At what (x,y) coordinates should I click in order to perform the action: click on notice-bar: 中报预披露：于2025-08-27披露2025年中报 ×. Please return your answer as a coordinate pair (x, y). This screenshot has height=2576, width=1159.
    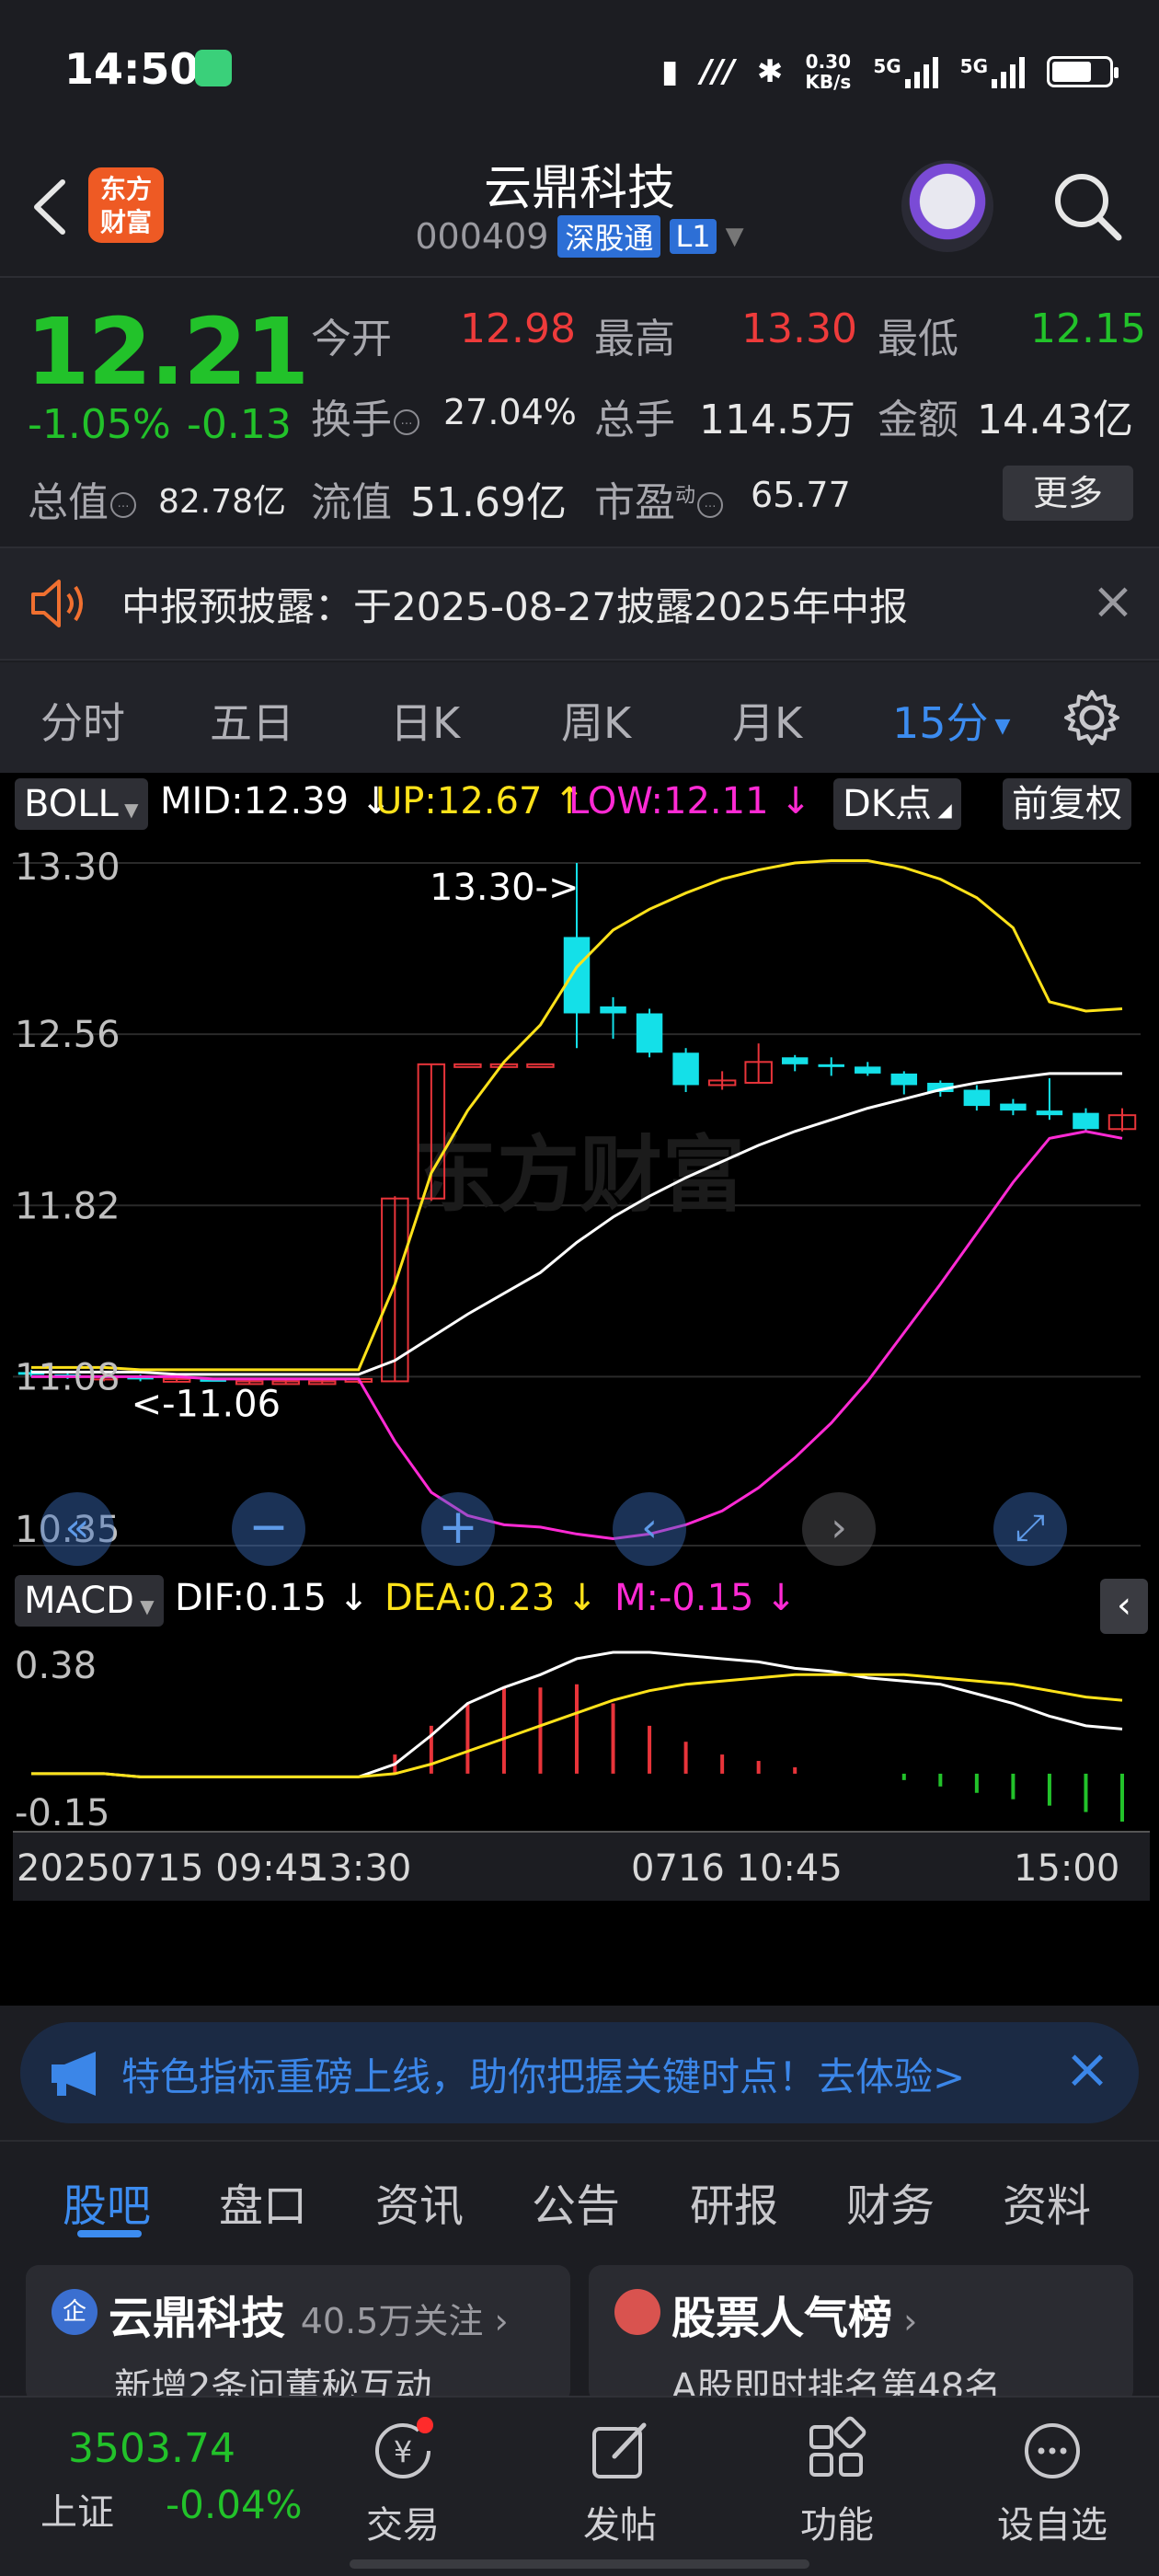
    Looking at the image, I should click on (579, 603).